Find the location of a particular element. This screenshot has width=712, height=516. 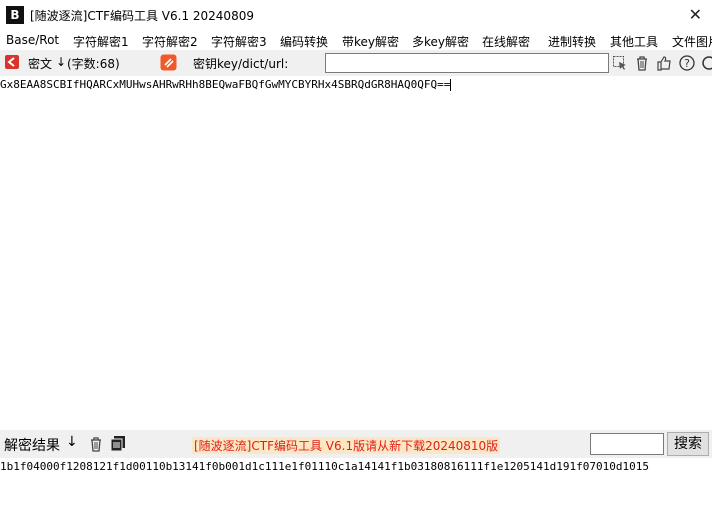

help-icon: ? is located at coordinates (687, 64).